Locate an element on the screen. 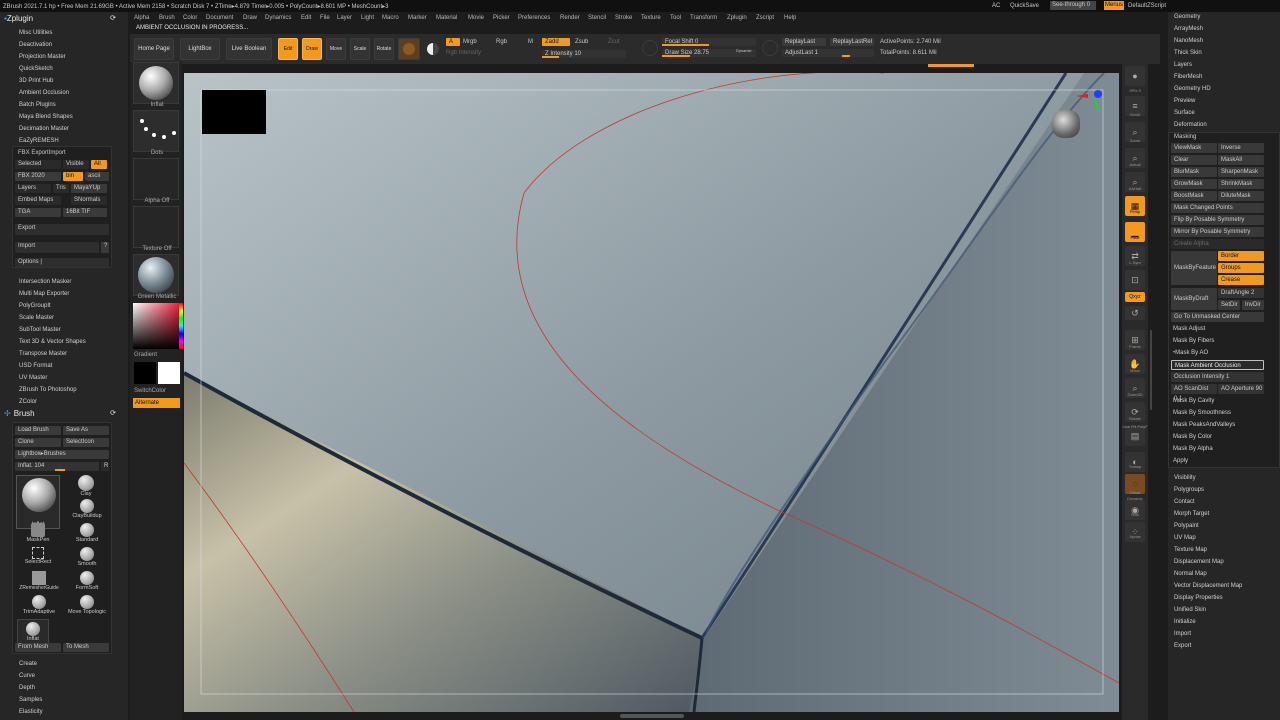 This screenshot has width=1280, height=720. brush-thumb is located at coordinates (156, 83).